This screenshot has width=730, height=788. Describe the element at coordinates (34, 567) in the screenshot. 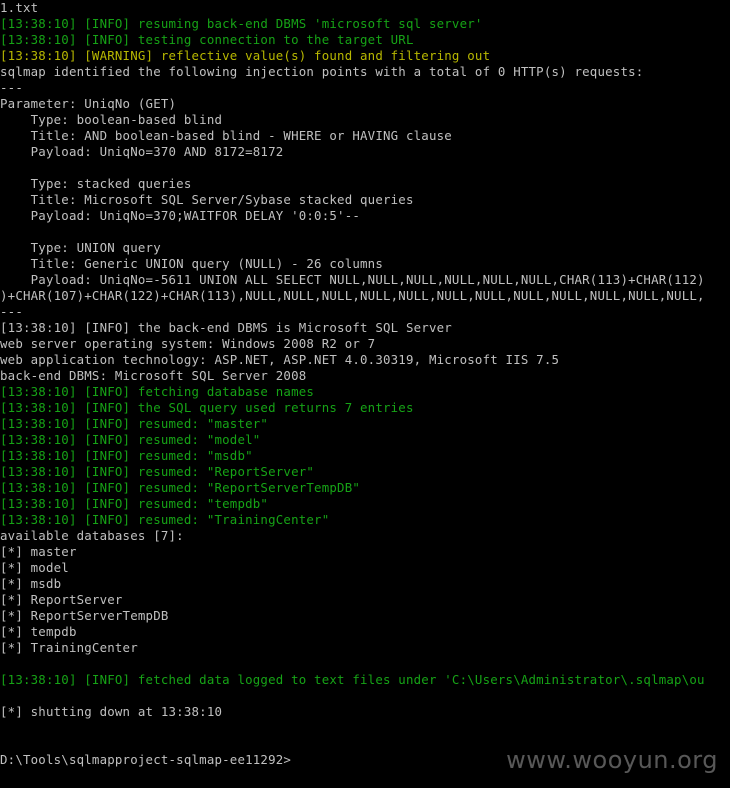

I see `console-line: [*] model` at that location.